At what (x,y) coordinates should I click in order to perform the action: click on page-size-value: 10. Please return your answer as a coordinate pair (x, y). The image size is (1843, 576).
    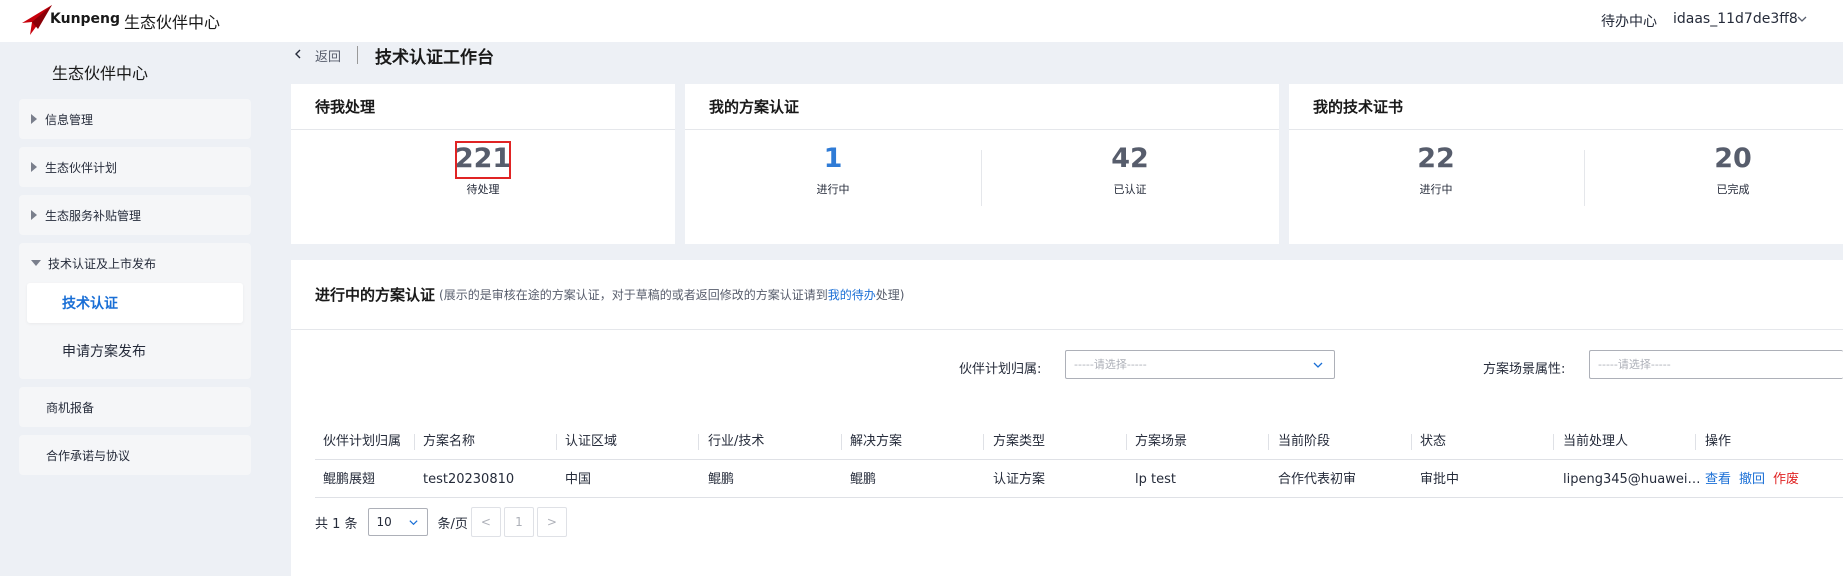
    Looking at the image, I should click on (384, 522).